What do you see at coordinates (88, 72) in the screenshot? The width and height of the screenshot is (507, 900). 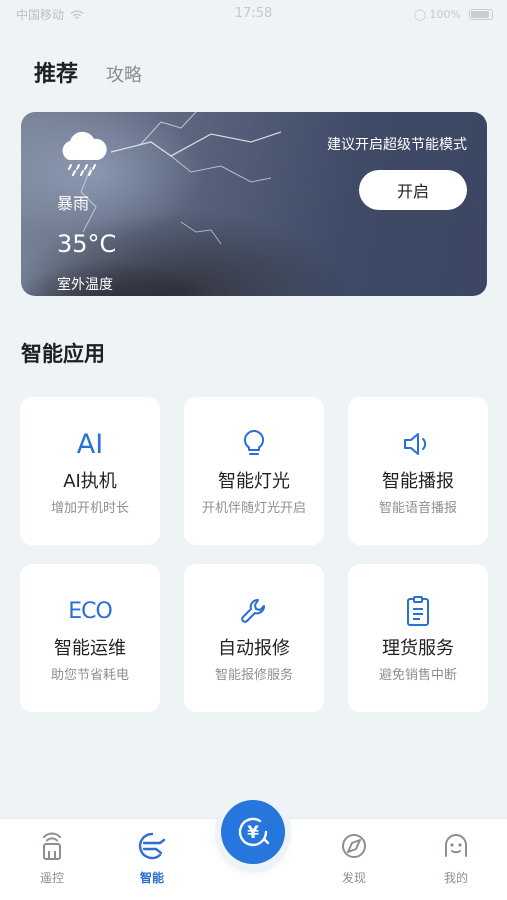 I see `top-tabs: 推荐 攻略` at bounding box center [88, 72].